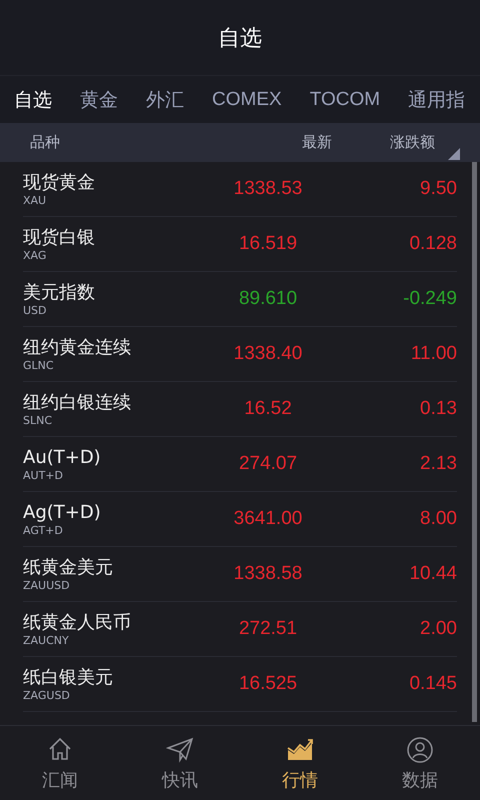 Image resolution: width=480 pixels, height=800 pixels. Describe the element at coordinates (412, 142) in the screenshot. I see `column-header: 涨跌额` at that location.